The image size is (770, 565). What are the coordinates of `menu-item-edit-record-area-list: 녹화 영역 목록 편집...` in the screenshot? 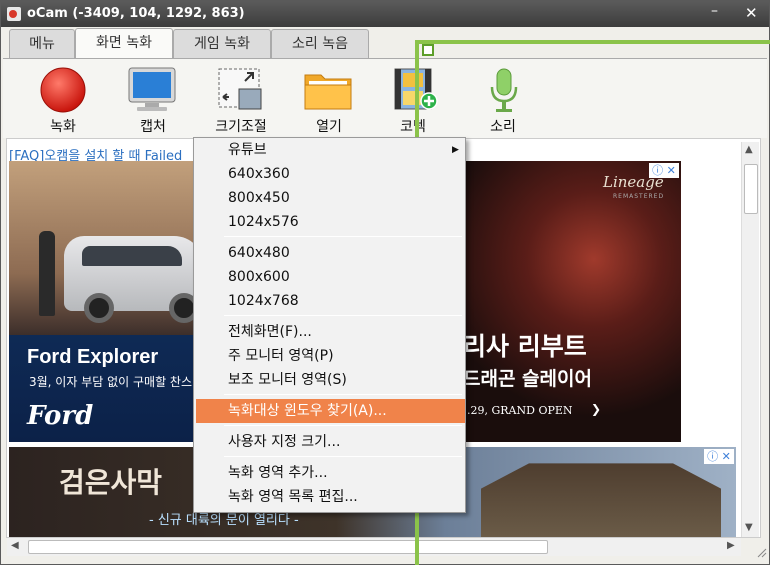 It's located at (330, 497).